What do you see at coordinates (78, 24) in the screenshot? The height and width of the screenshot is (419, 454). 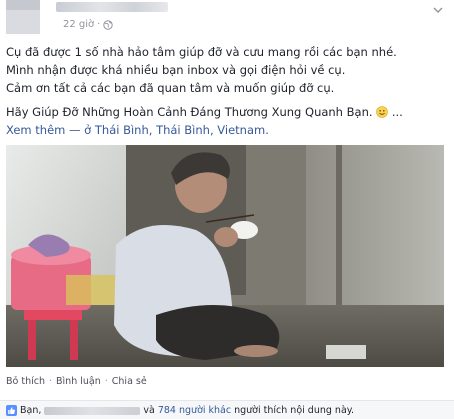 I see `post-time: 22 giờ` at bounding box center [78, 24].